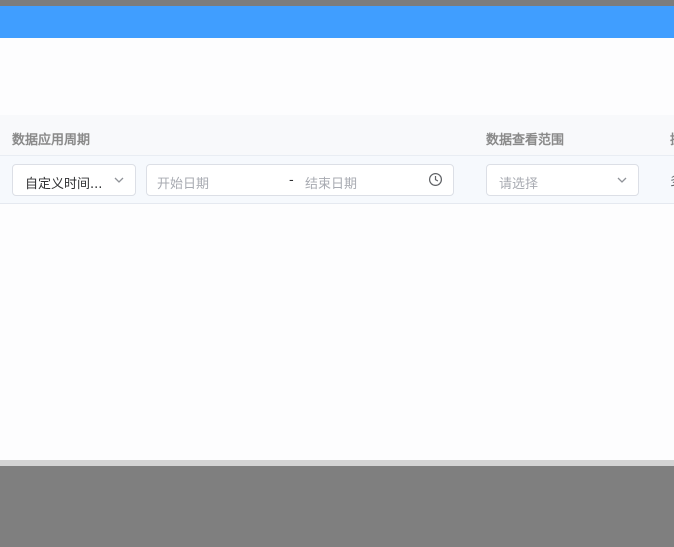 The width and height of the screenshot is (674, 547). I want to click on start-date-input: 开始日期, so click(183, 182).